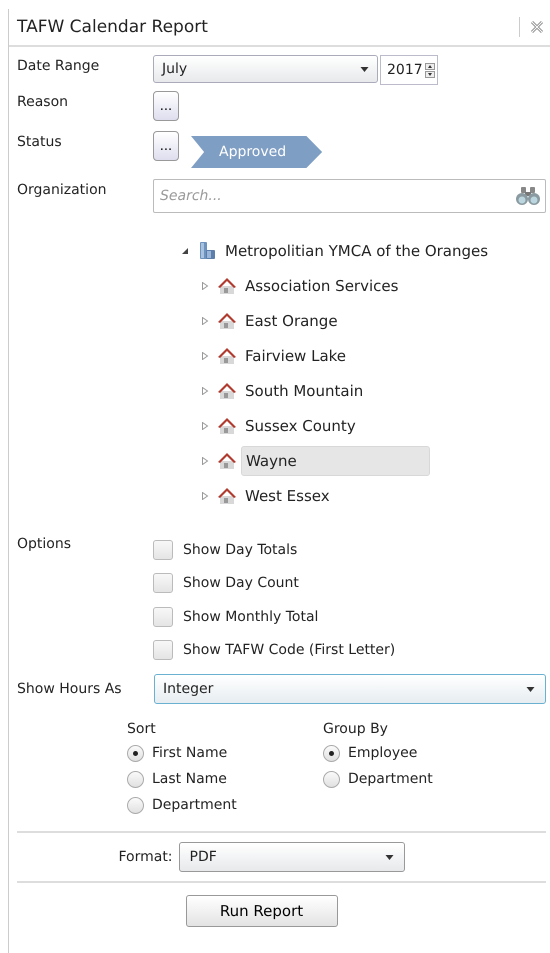 The width and height of the screenshot is (550, 953). What do you see at coordinates (185, 250) in the screenshot?
I see `expand-arrow-icon` at bounding box center [185, 250].